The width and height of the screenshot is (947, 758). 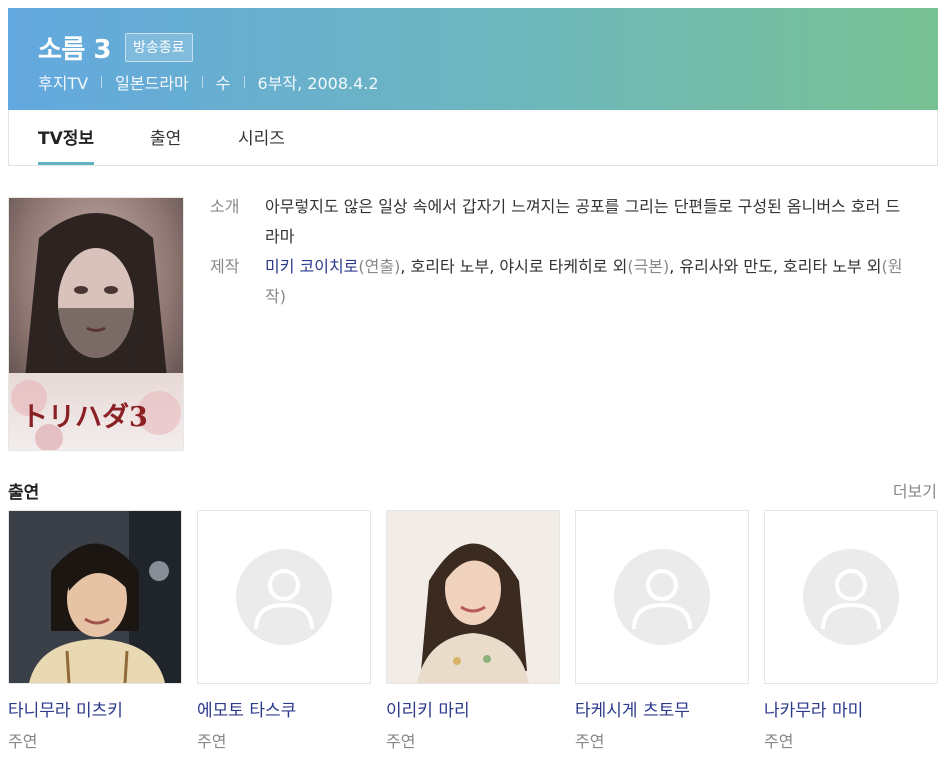 I want to click on cast-section-title: 출연, so click(x=24, y=493).